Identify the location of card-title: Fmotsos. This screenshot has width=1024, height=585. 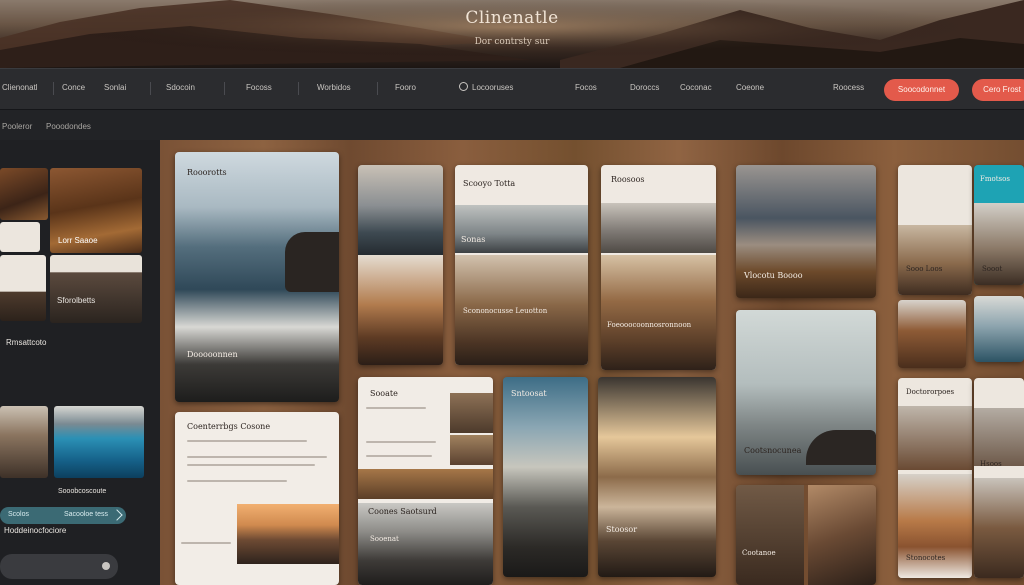
(995, 179).